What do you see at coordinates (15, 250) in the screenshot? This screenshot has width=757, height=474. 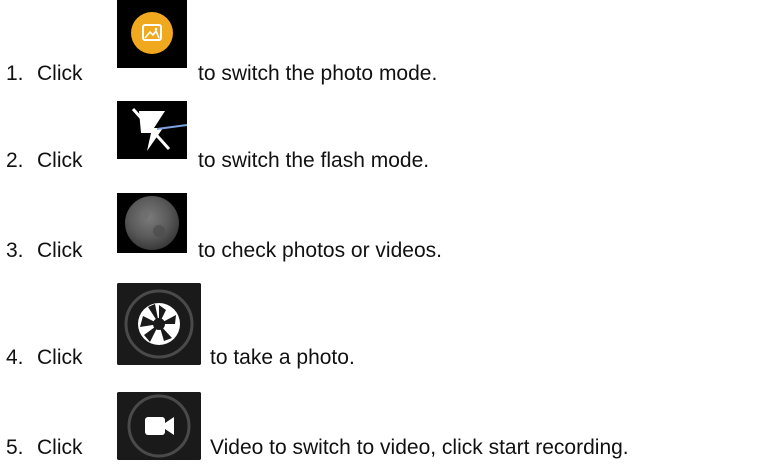 I see `step-number: 3.` at bounding box center [15, 250].